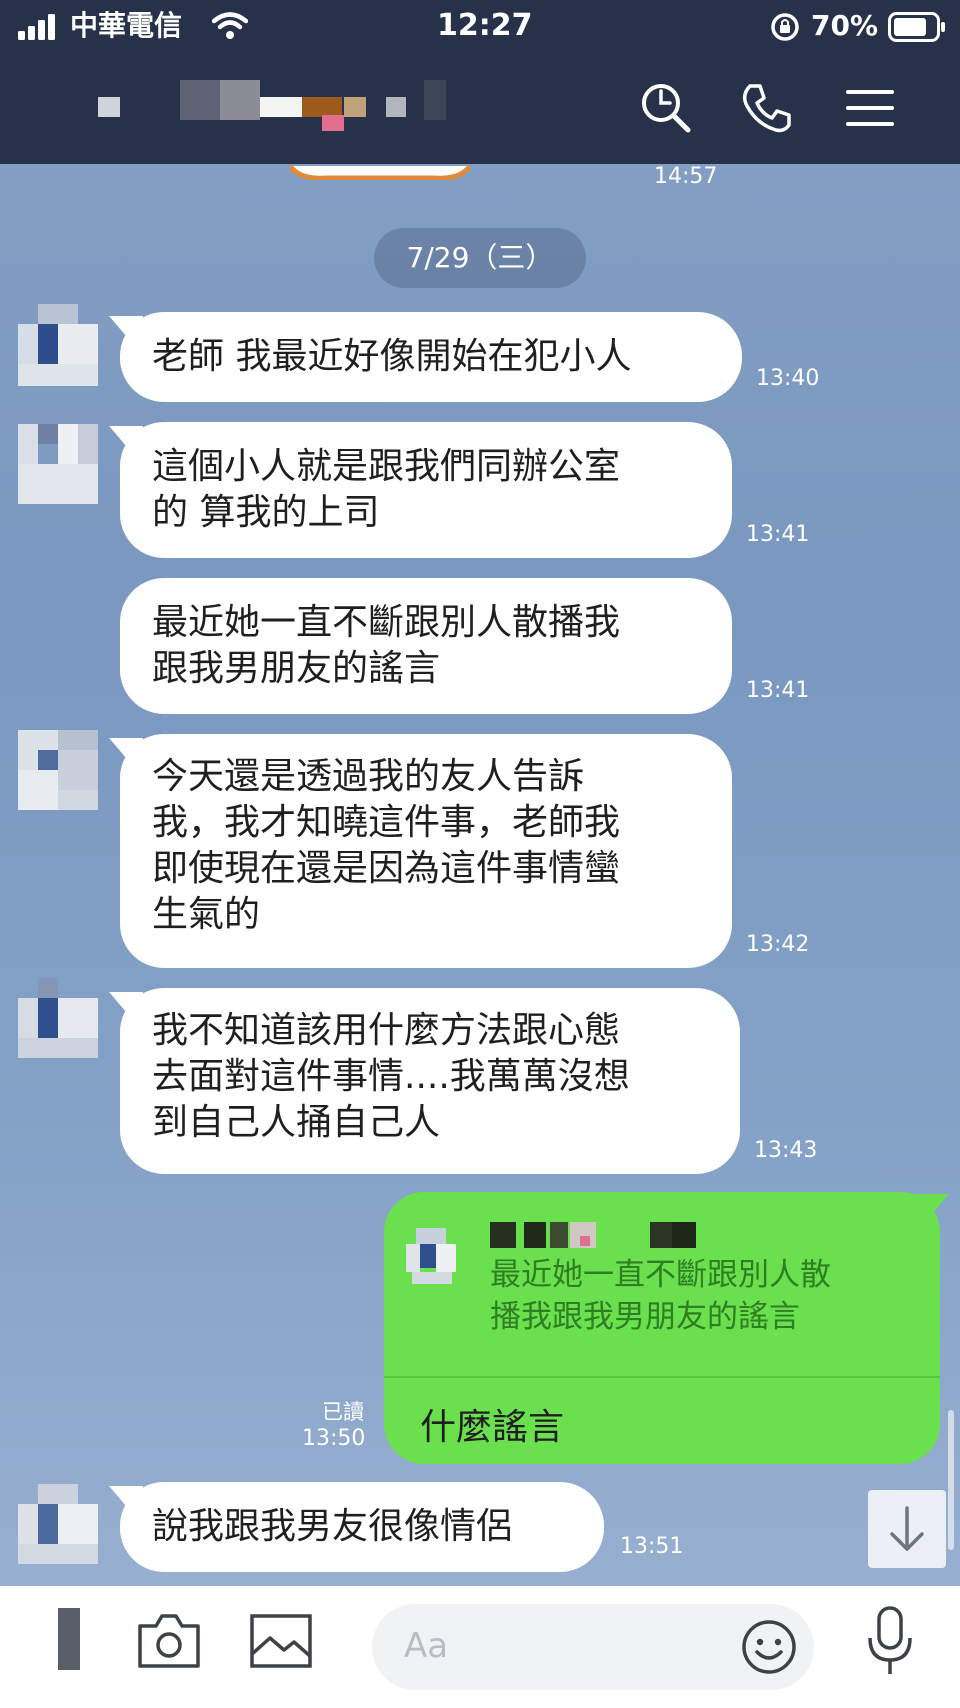 Image resolution: width=960 pixels, height=1708 pixels. I want to click on scroll-down-icon, so click(907, 1528).